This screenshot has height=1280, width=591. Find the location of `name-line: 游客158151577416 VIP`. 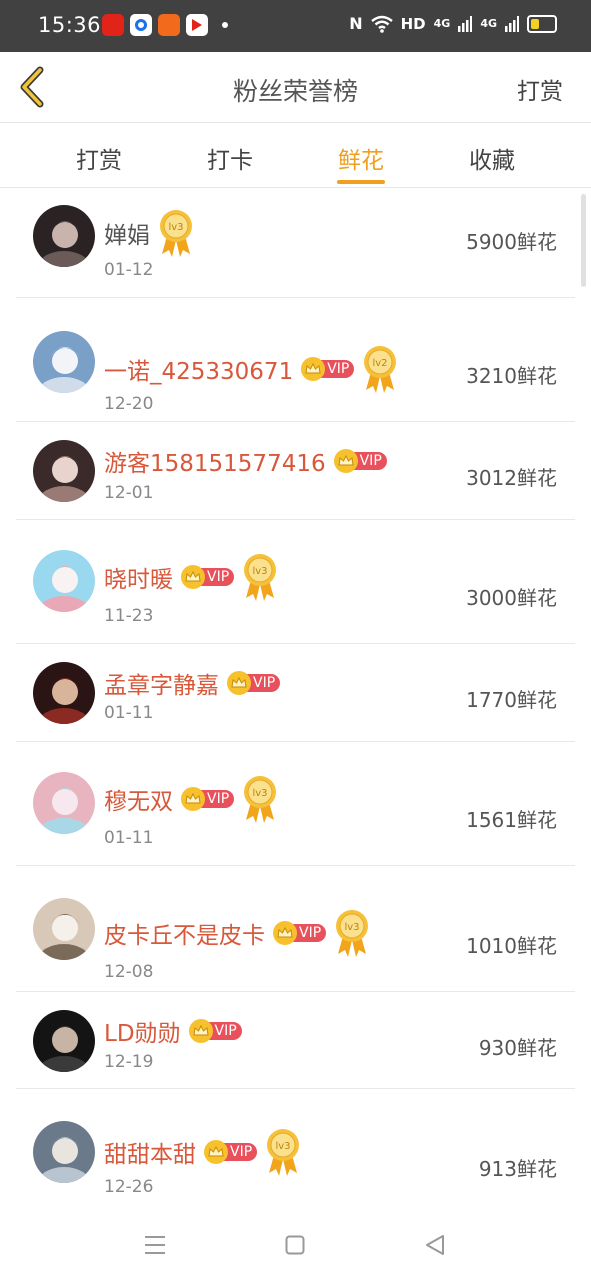

name-line: 游客158151577416 VIP is located at coordinates (245, 461).